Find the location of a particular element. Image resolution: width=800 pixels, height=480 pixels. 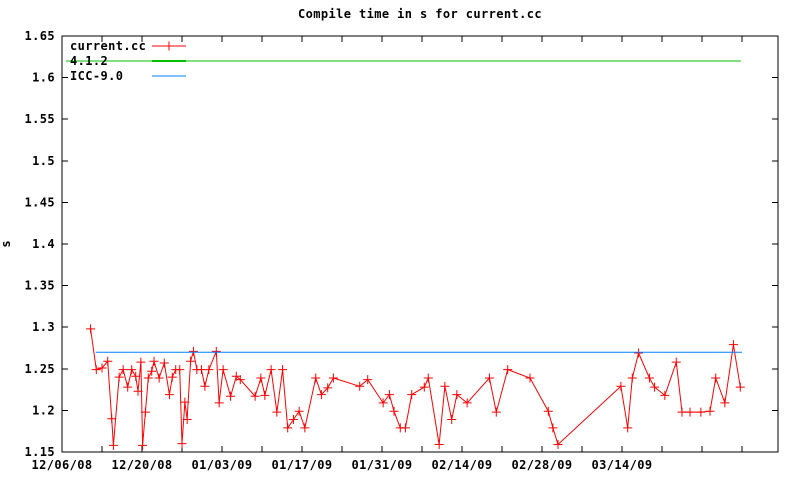

y-tick-label: 1.55 is located at coordinates (40, 119).